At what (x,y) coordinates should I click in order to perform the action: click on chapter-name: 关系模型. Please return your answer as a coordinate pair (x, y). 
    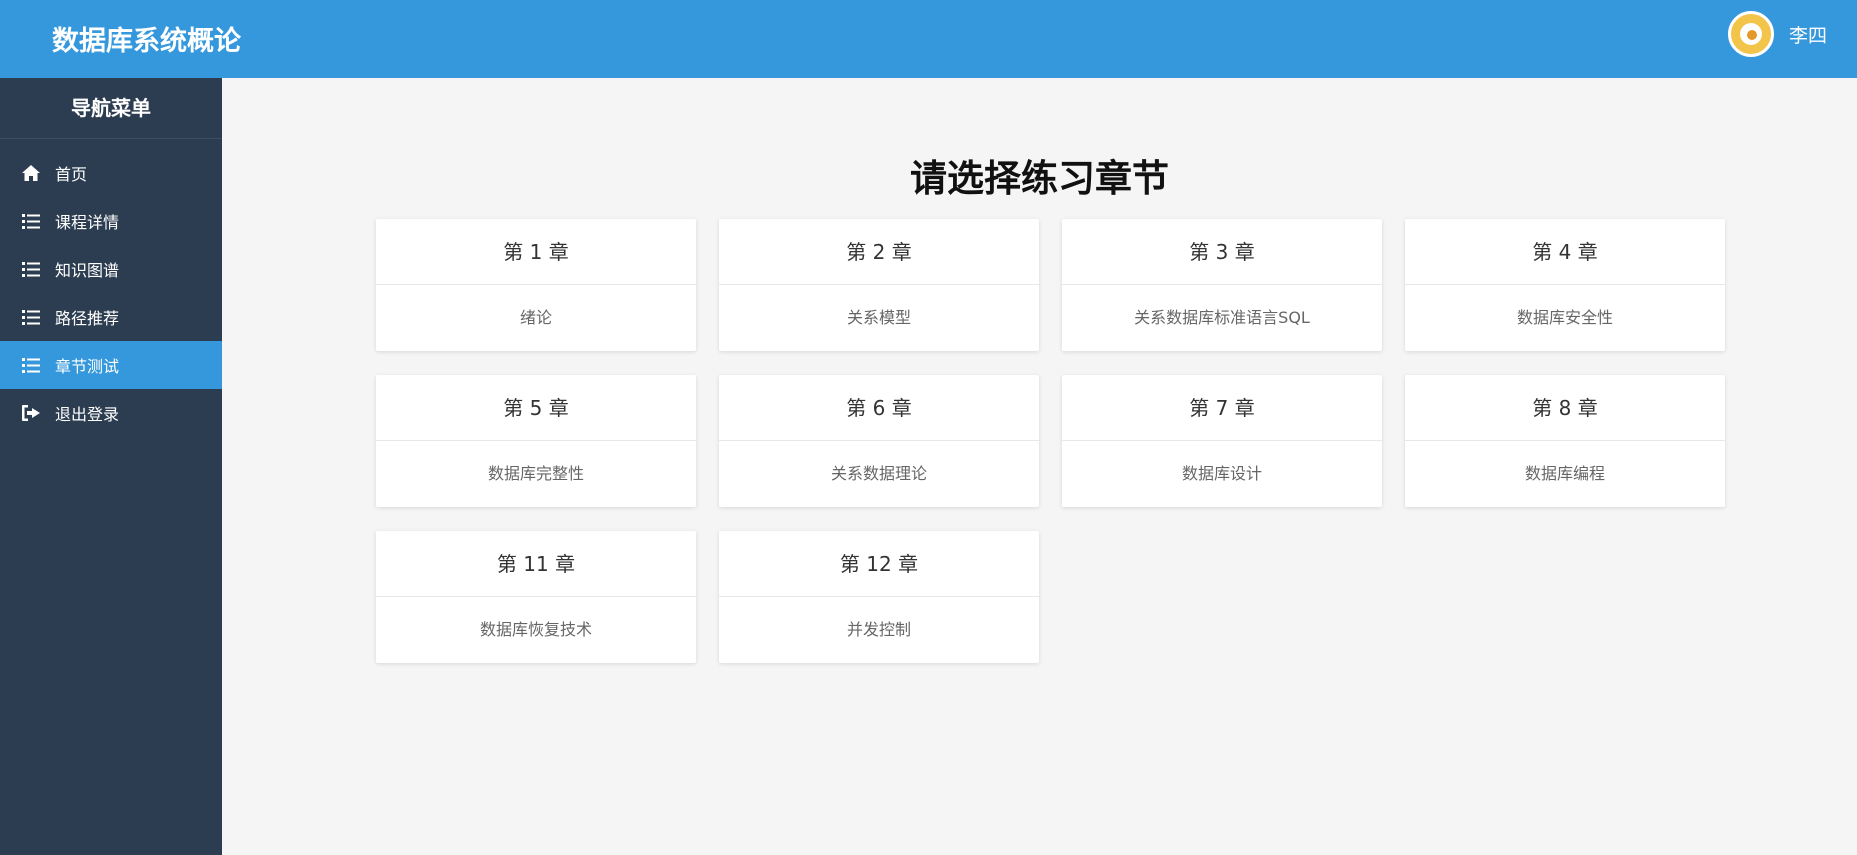
    Looking at the image, I should click on (878, 317).